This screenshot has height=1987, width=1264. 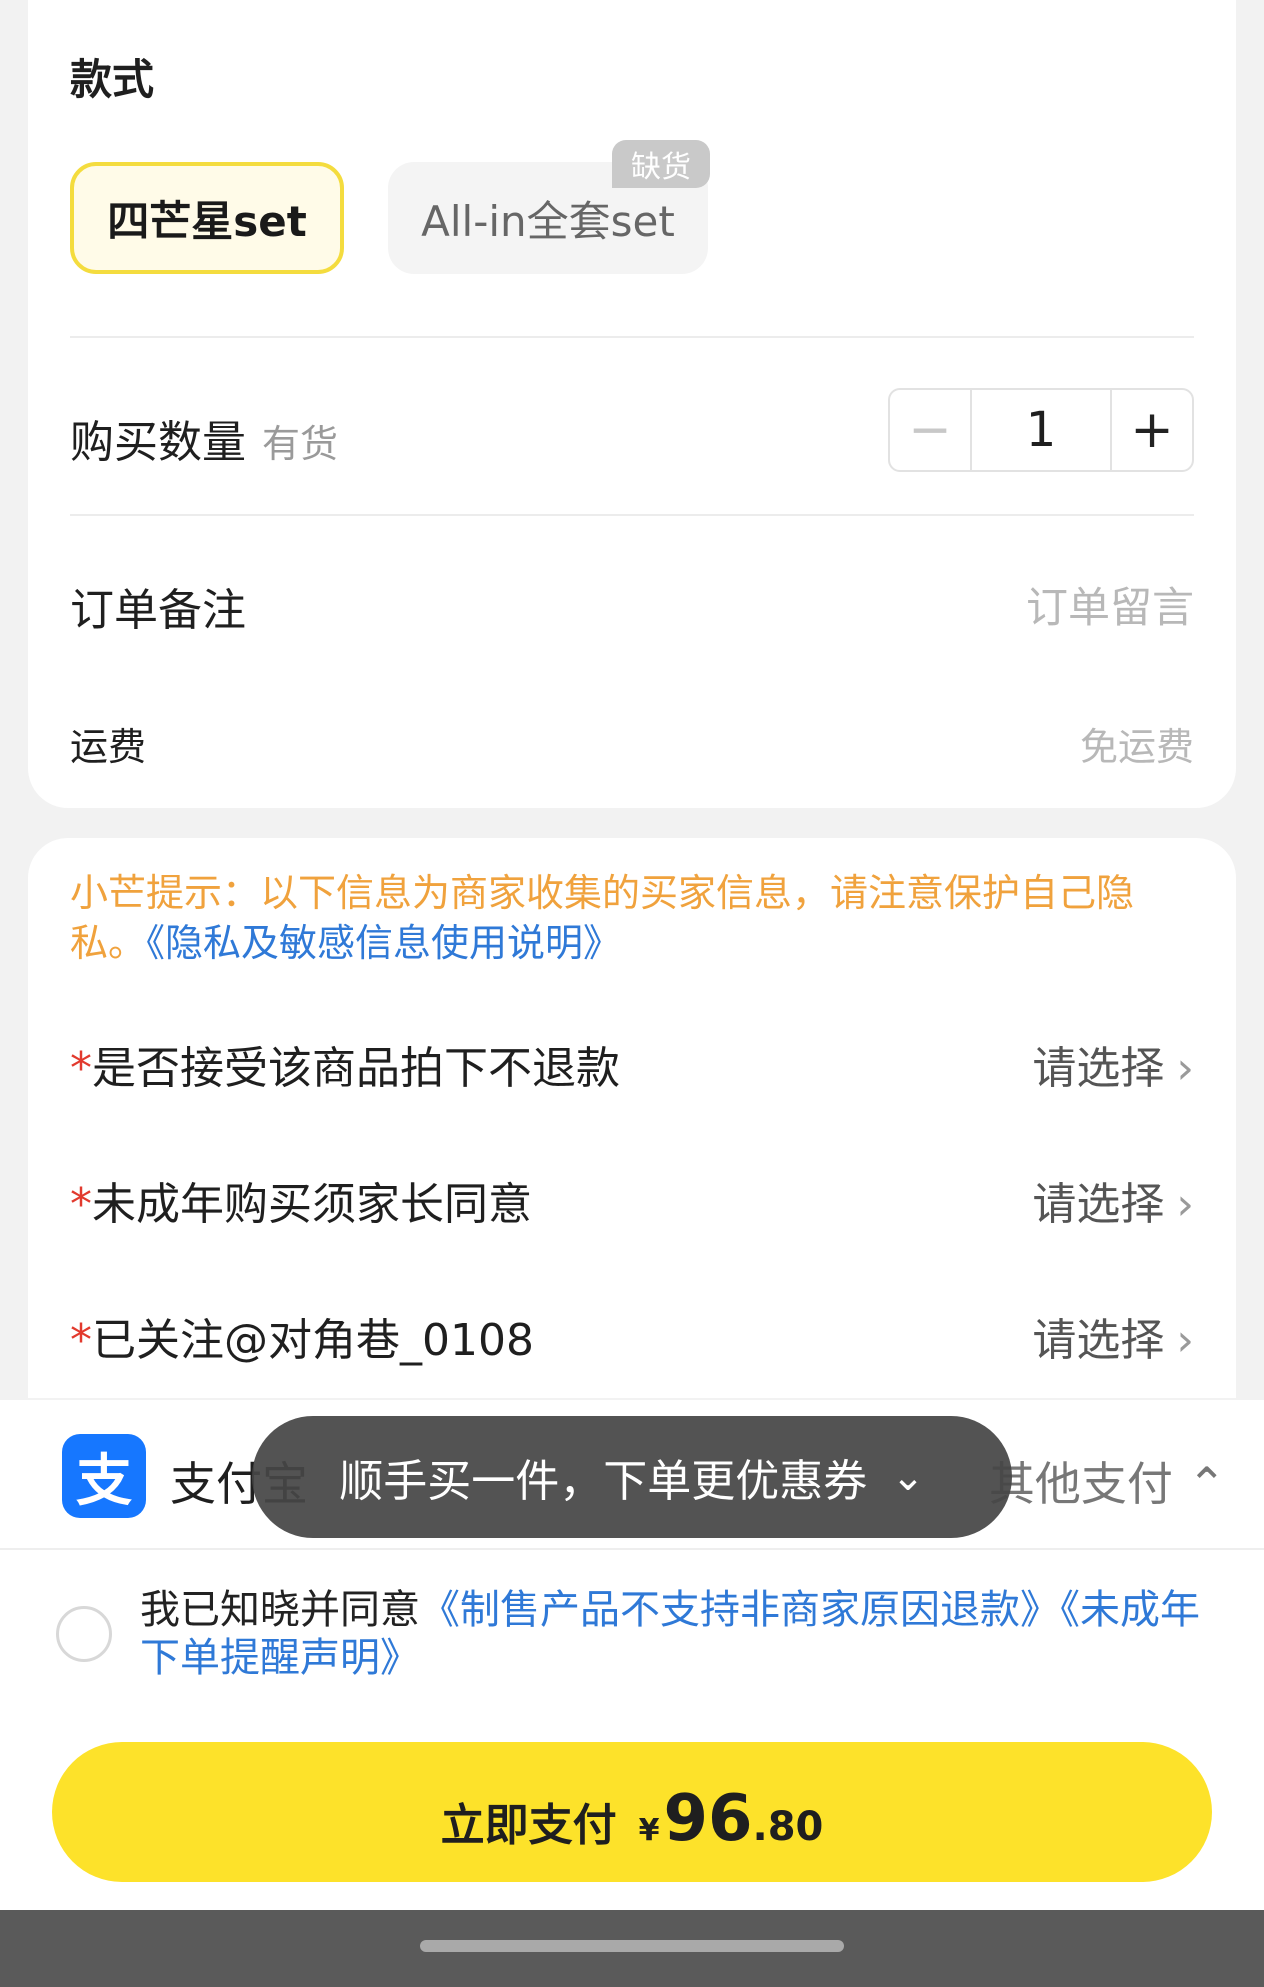 What do you see at coordinates (675, 1634) in the screenshot?
I see `agreement-text: 我已知晓并同意《制售产品不支持非商家原因退款》《未成年下单提醒声明》` at bounding box center [675, 1634].